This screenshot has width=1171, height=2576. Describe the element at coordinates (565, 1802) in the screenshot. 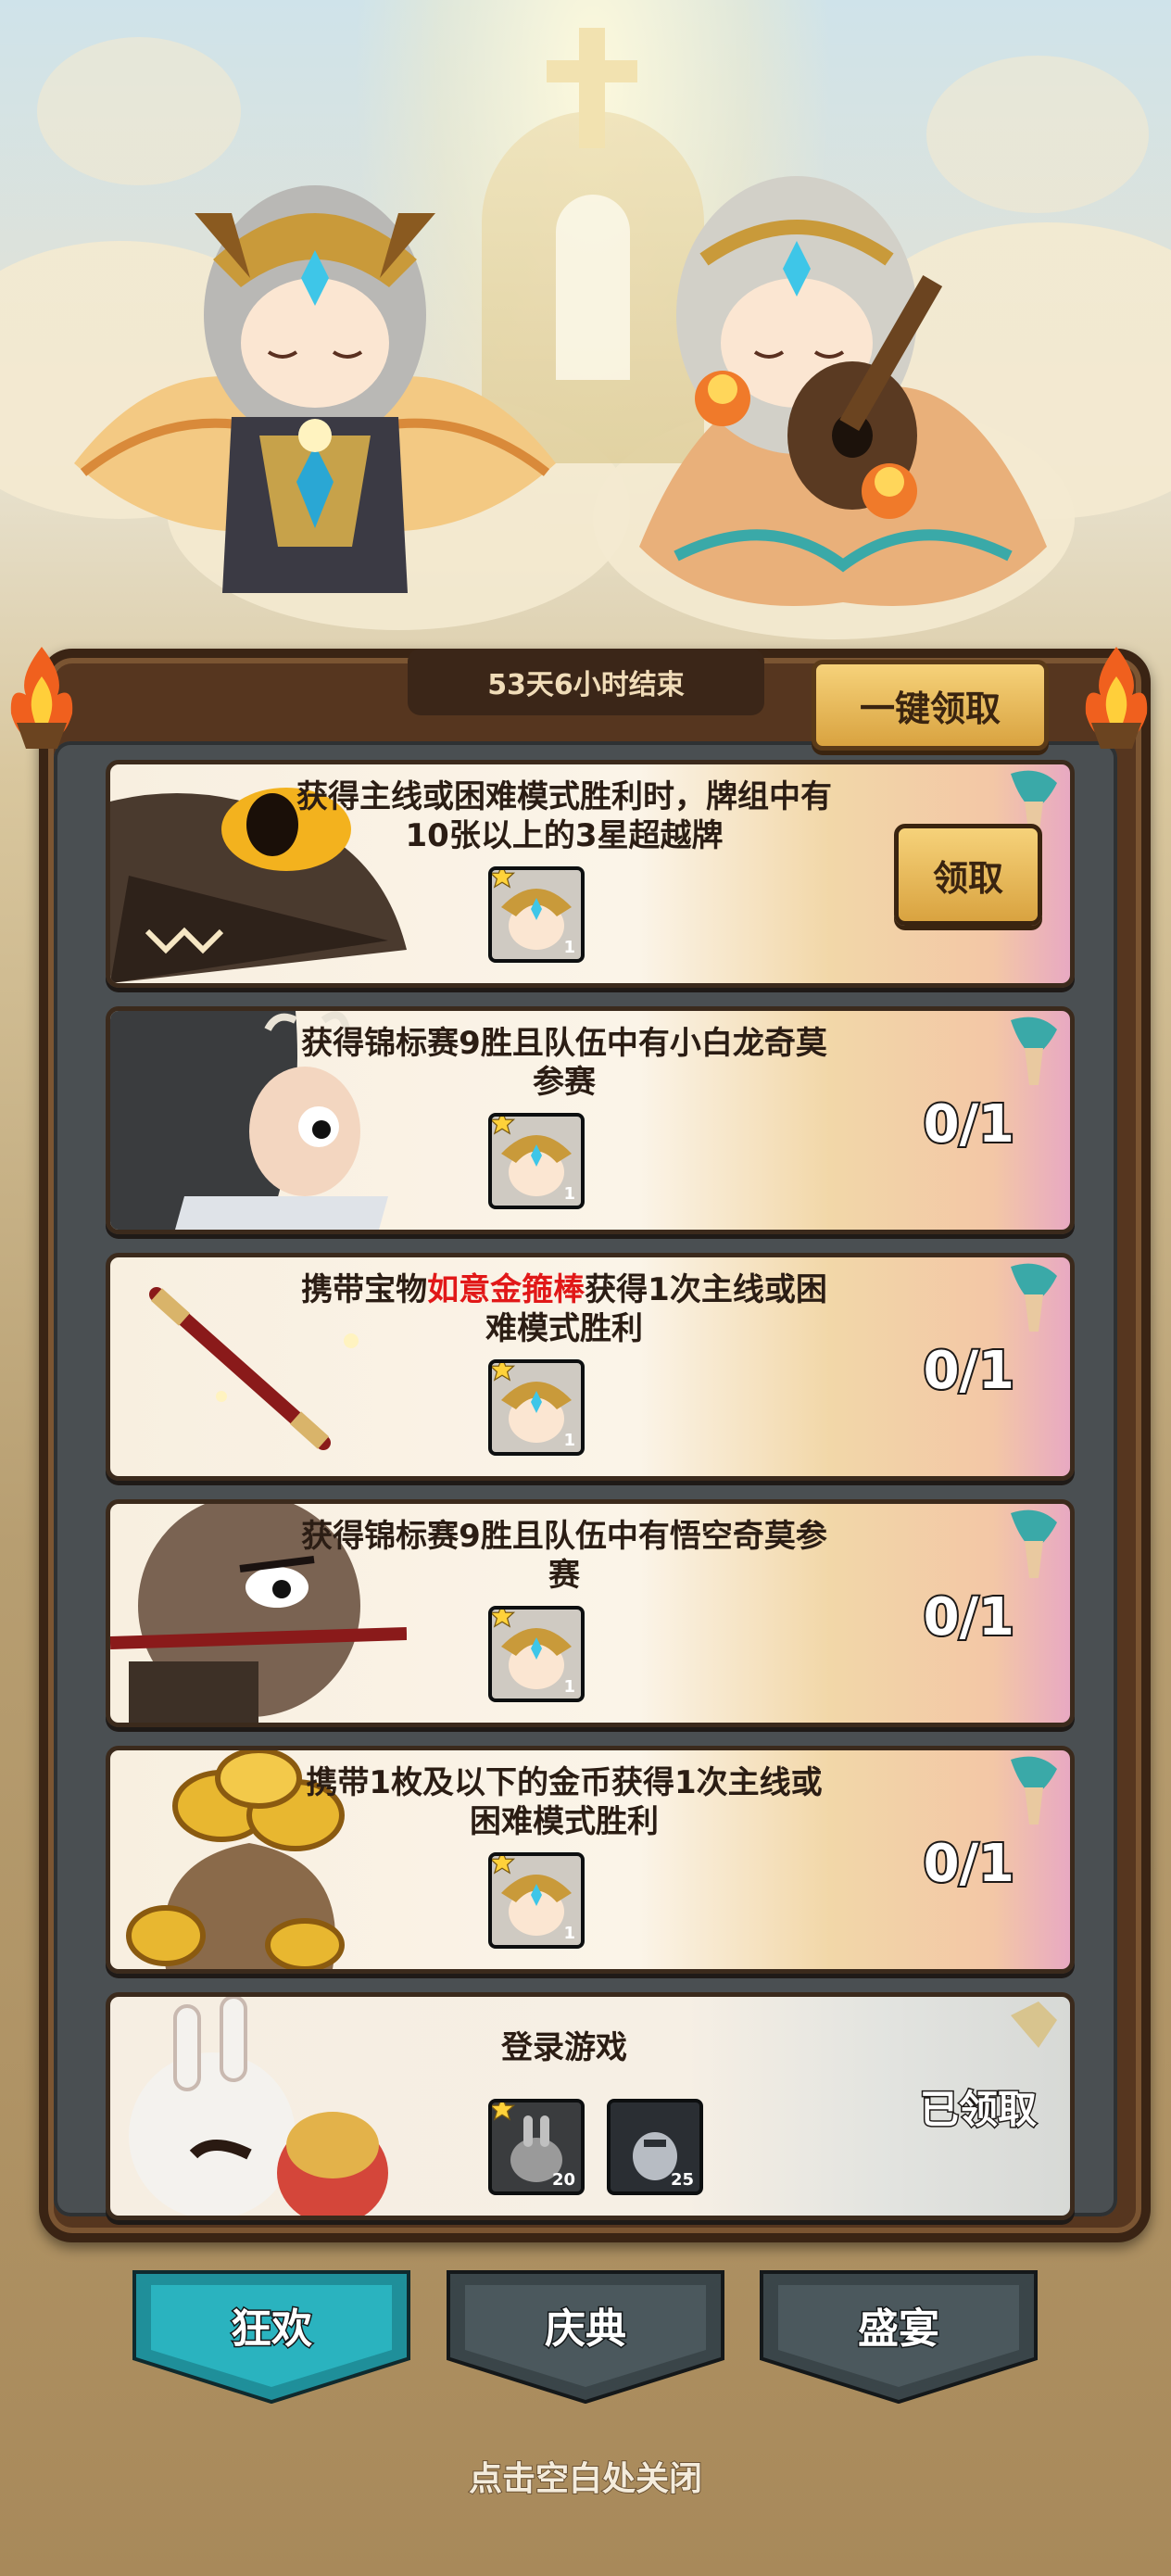

I see `quest-title: 携带1枚及以下的金币获得1次主线或困难模式胜利` at that location.